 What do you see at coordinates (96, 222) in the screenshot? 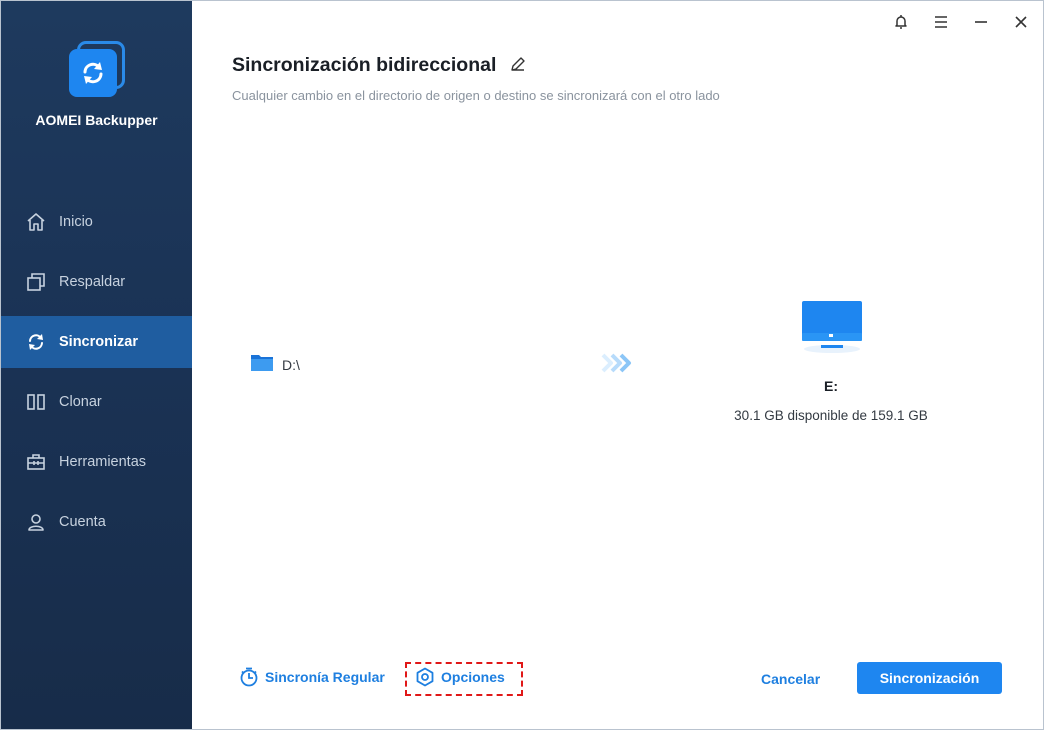
I see `sidebar-item-inicio: Inicio` at bounding box center [96, 222].